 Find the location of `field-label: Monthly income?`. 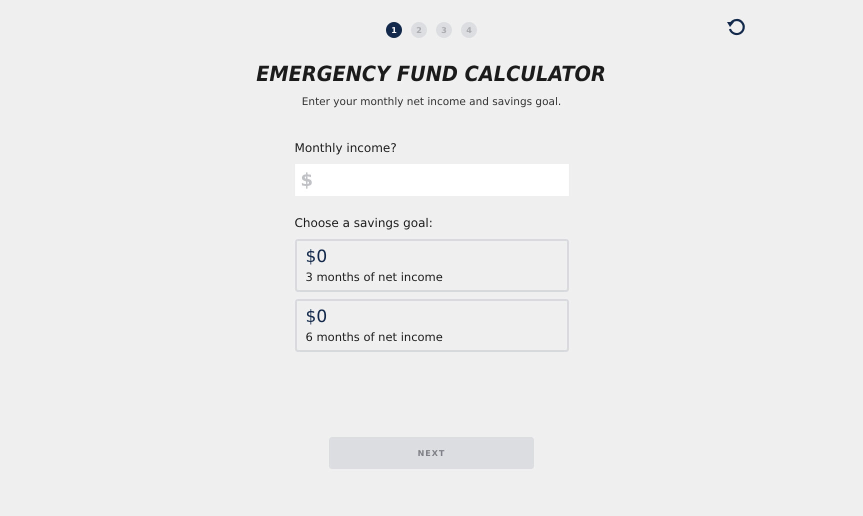

field-label: Monthly income? is located at coordinates (346, 148).